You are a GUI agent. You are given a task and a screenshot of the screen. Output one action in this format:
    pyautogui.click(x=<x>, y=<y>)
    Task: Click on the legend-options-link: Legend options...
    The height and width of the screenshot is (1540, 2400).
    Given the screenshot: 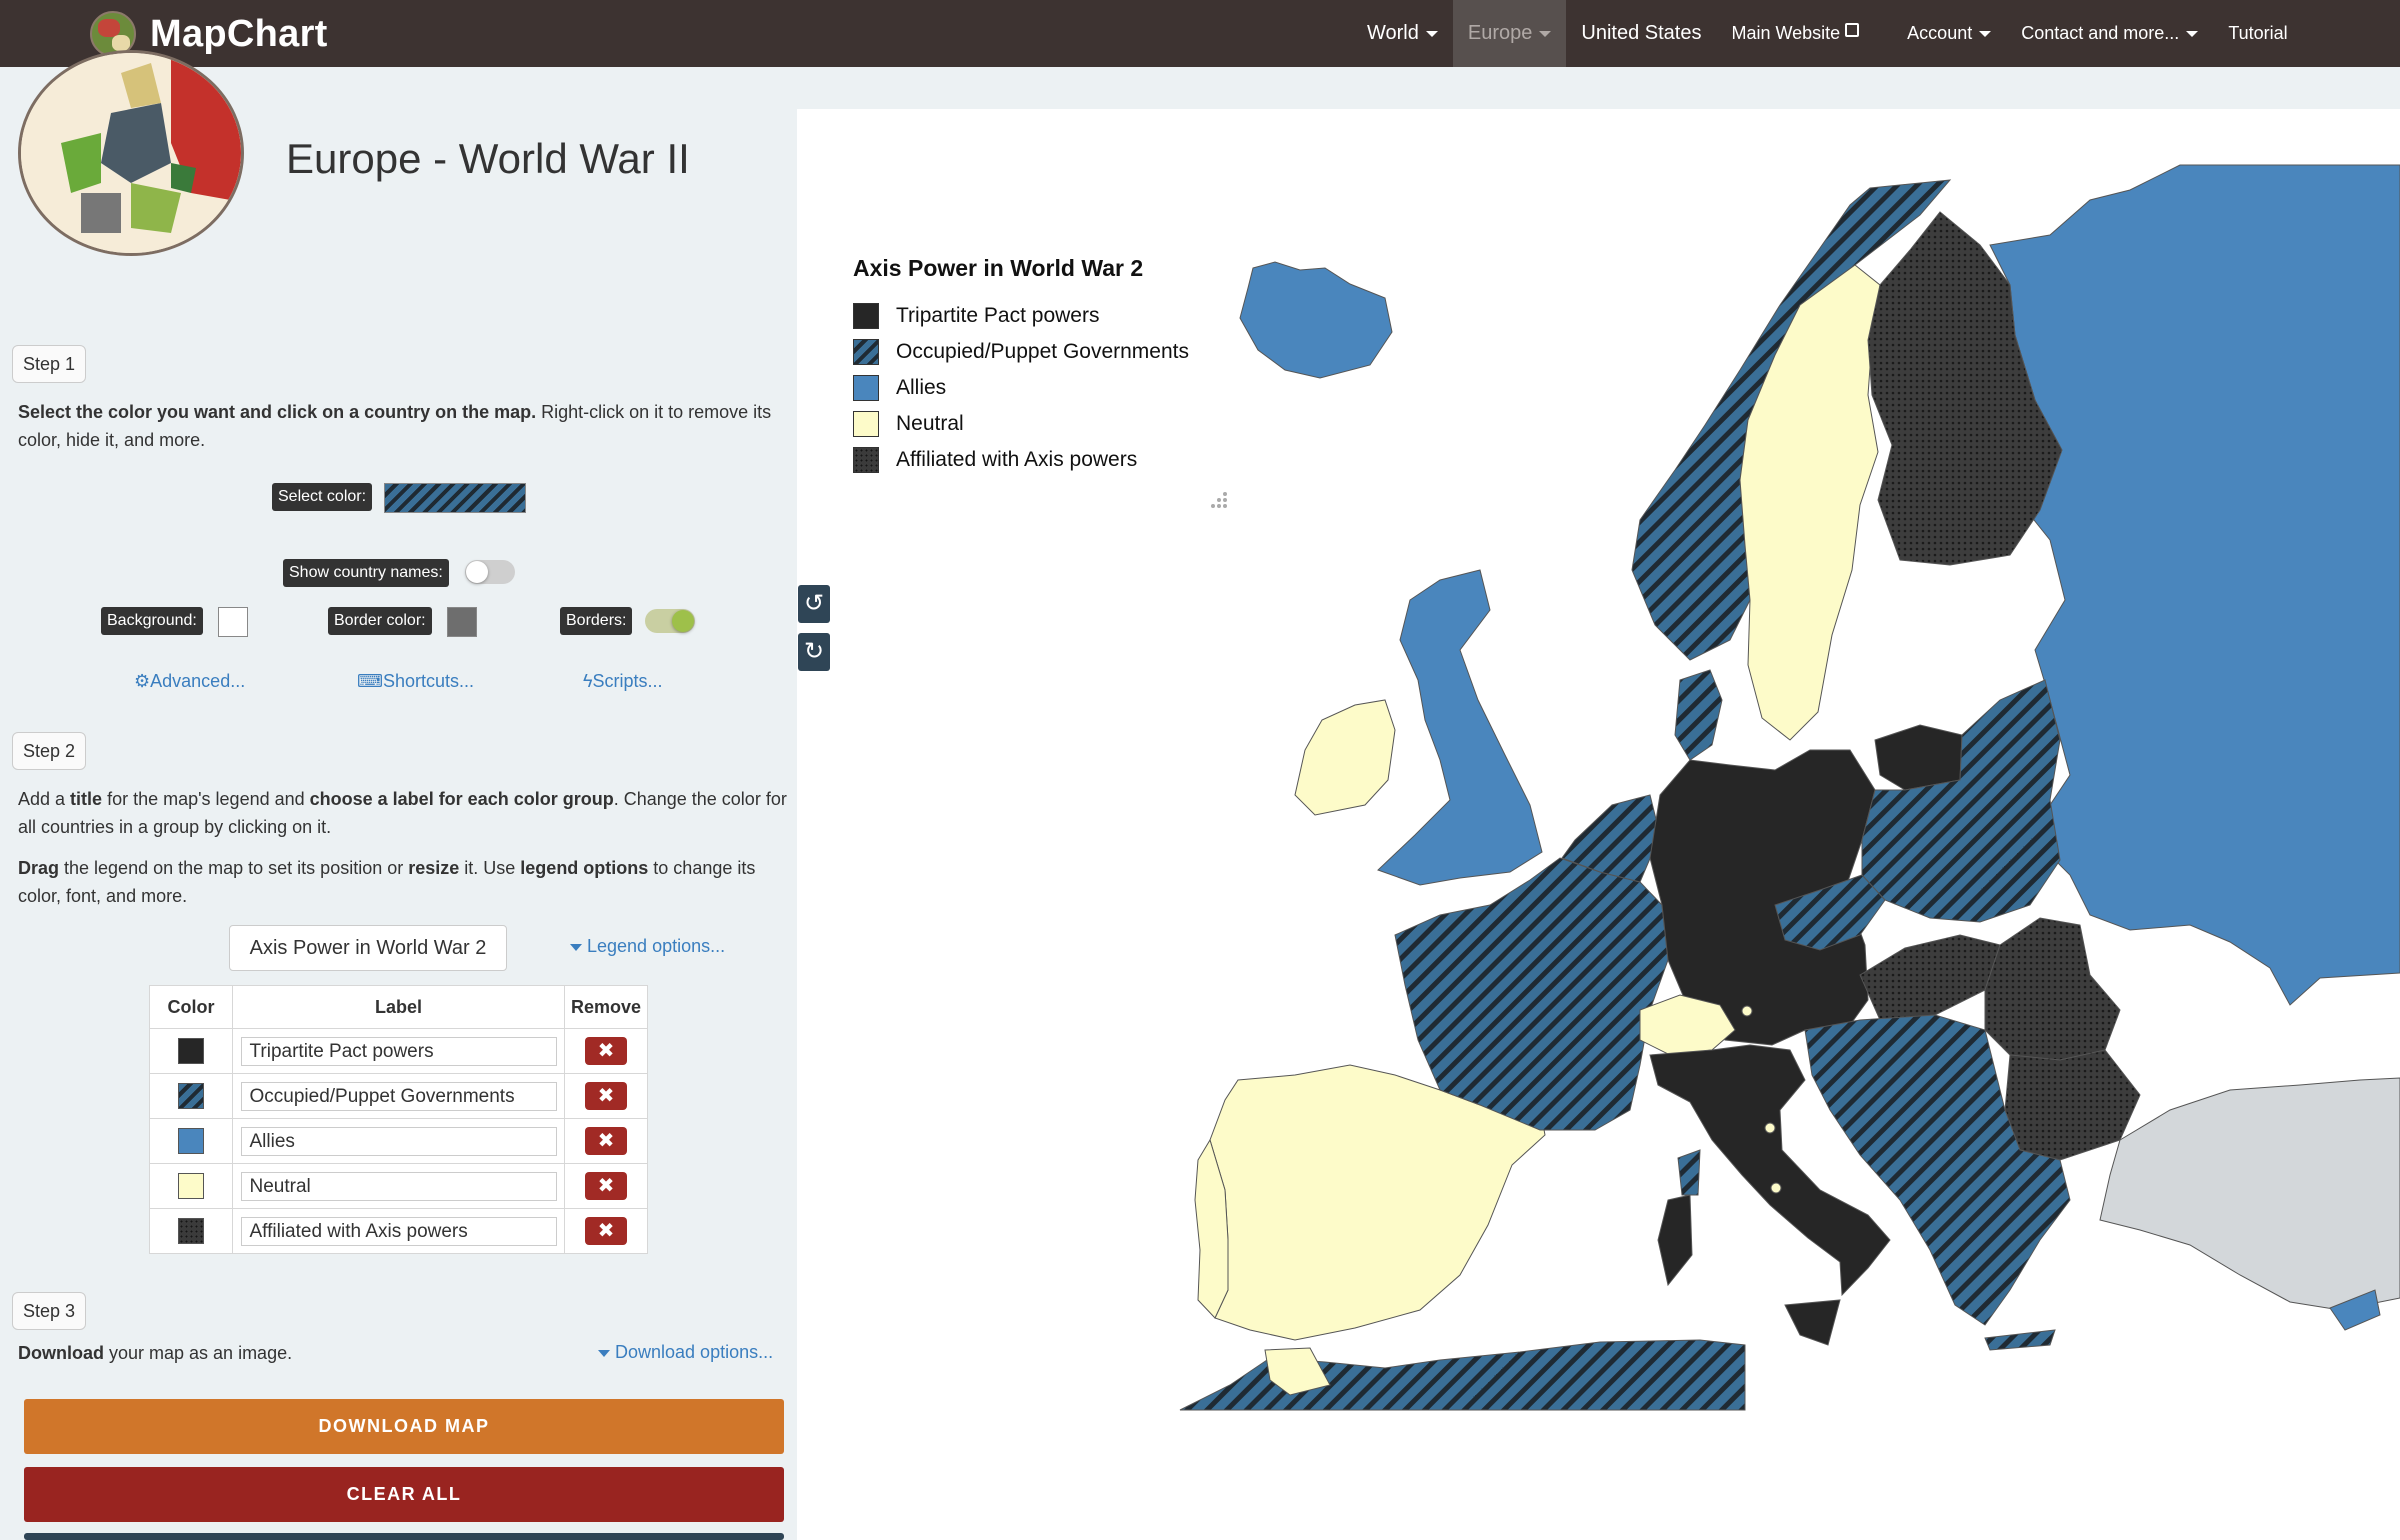 What is the action you would take?
    pyautogui.click(x=647, y=946)
    